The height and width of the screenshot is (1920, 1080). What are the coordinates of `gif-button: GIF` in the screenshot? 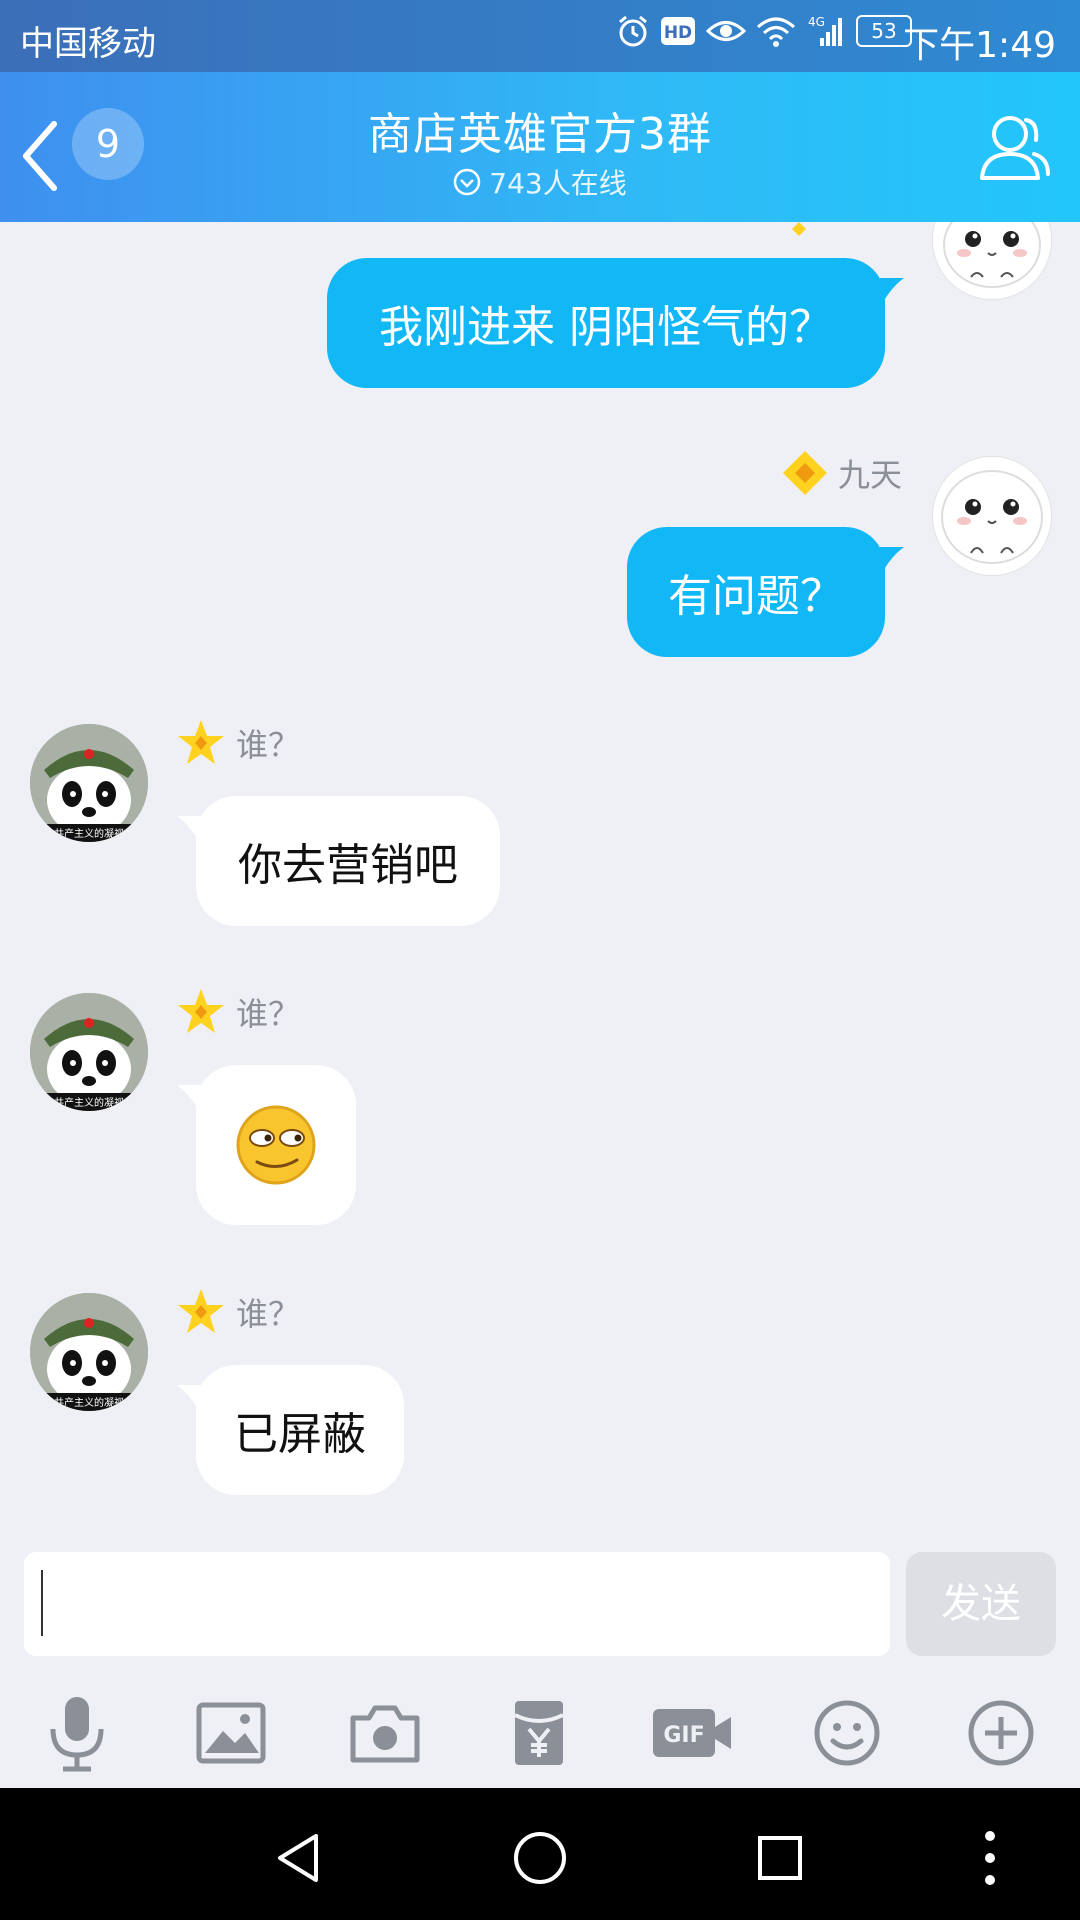 It's located at (693, 1733).